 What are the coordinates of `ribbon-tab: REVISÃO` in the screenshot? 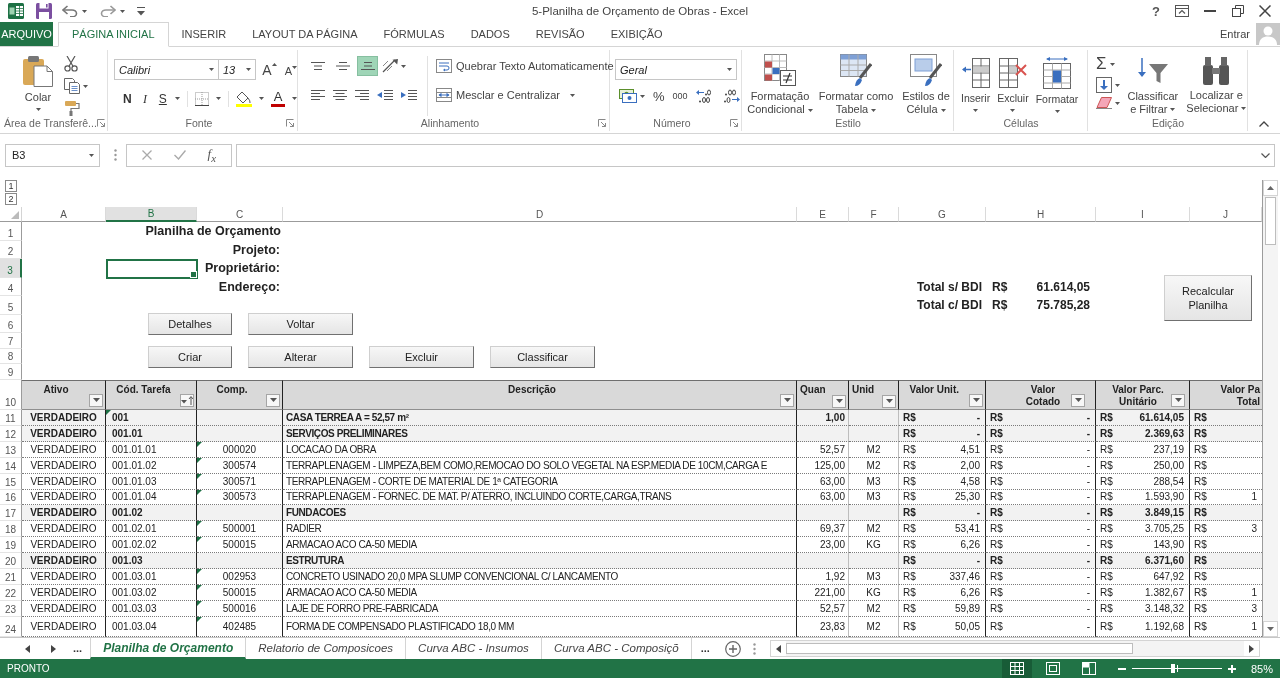 It's located at (560, 34).